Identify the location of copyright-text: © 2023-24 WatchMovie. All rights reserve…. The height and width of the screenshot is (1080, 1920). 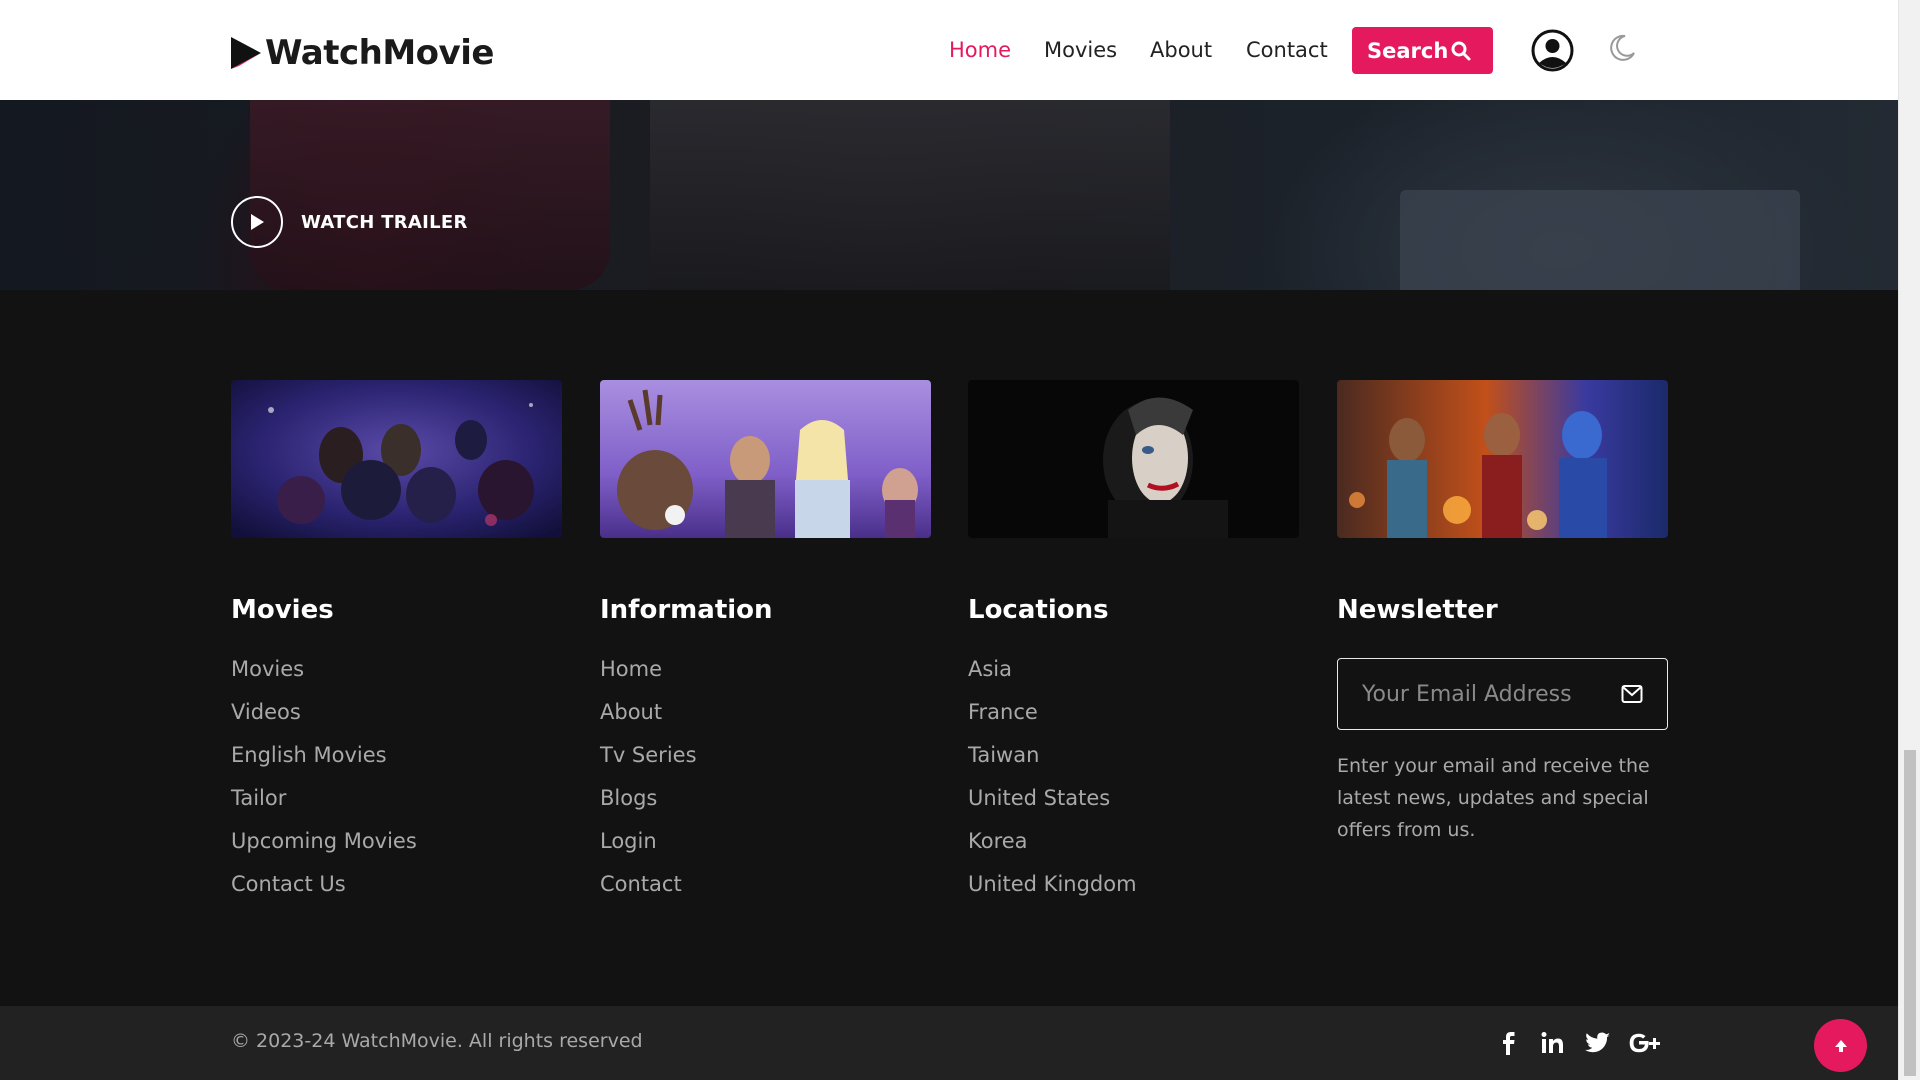
(437, 1041).